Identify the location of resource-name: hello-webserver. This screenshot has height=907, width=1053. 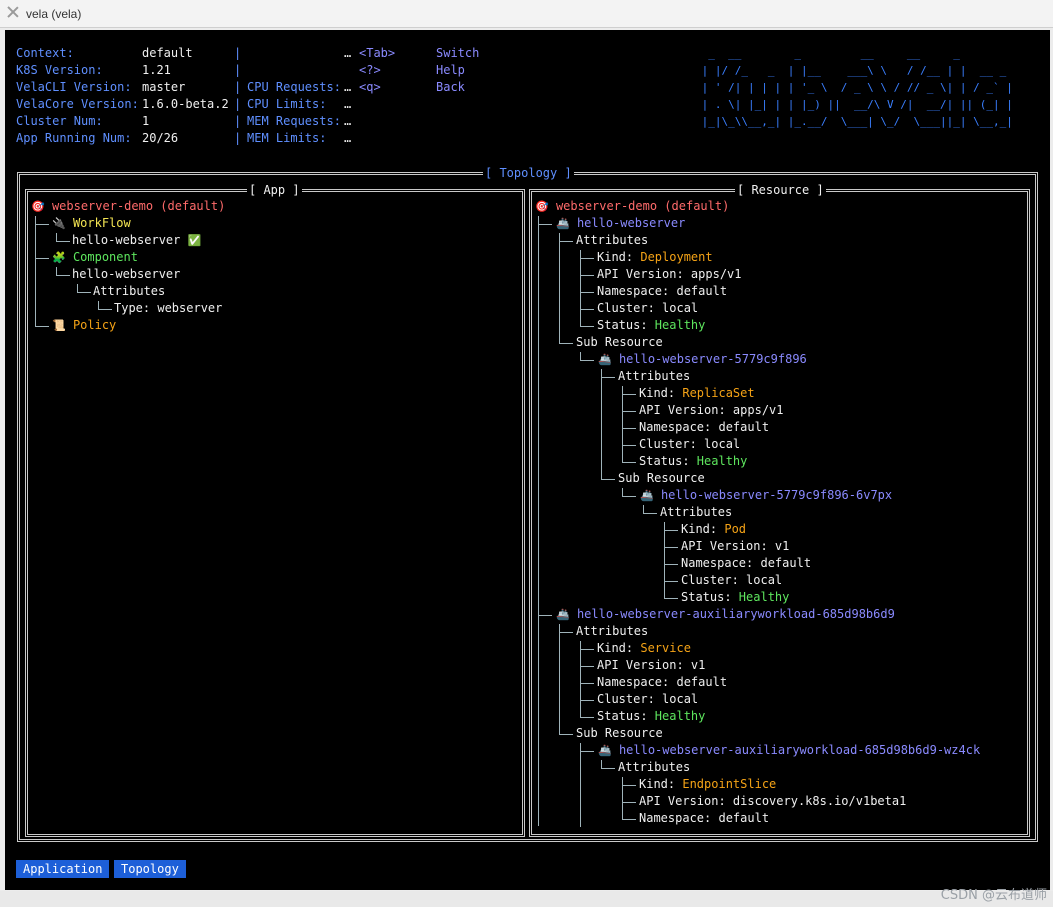
(631, 223).